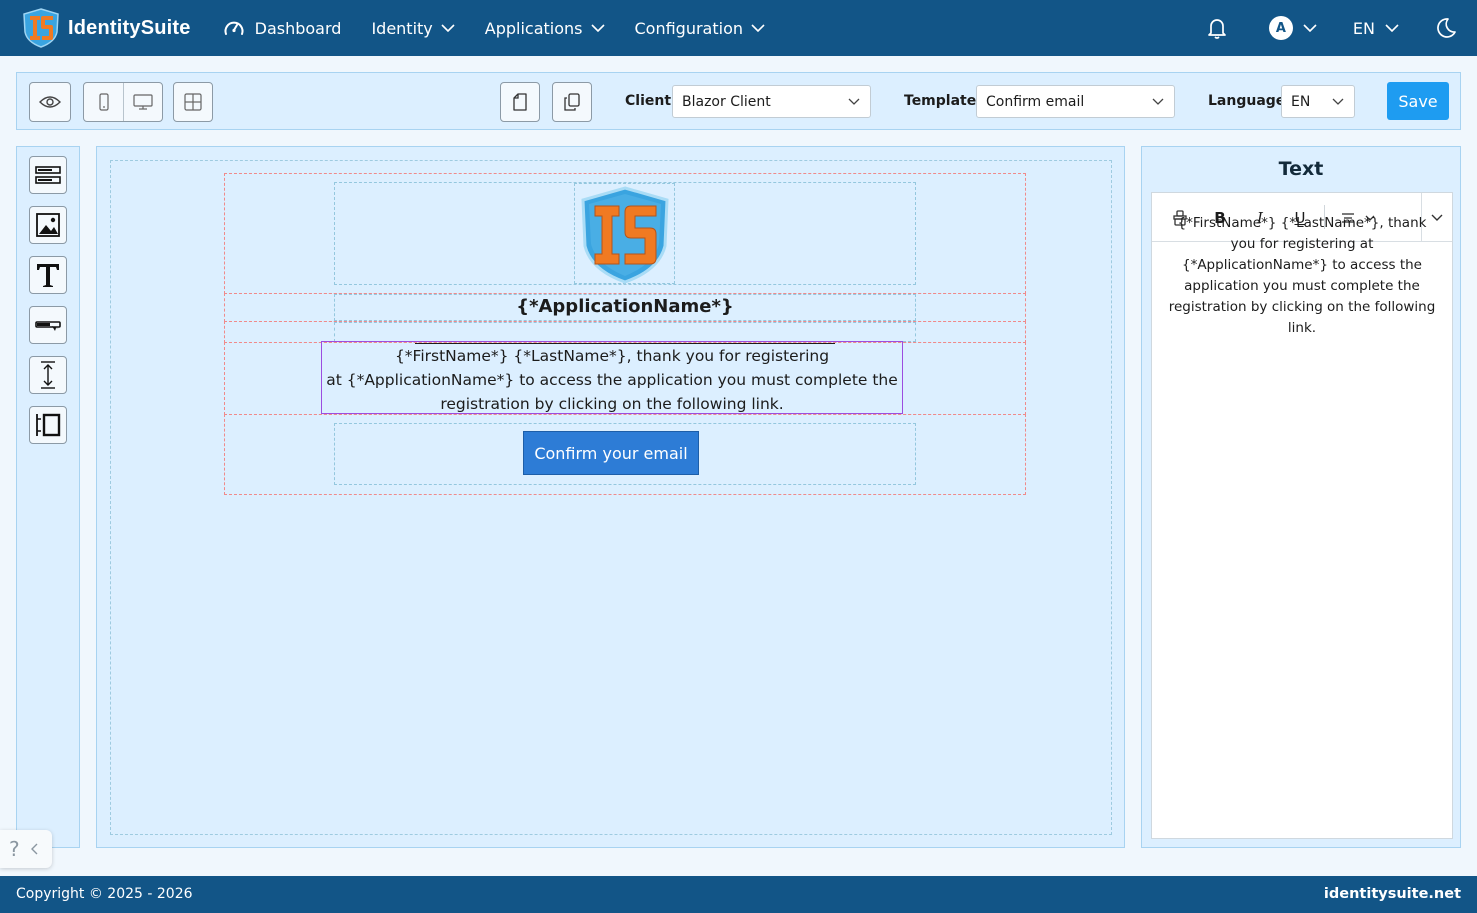  I want to click on add-spacer-block-button, so click(48, 375).